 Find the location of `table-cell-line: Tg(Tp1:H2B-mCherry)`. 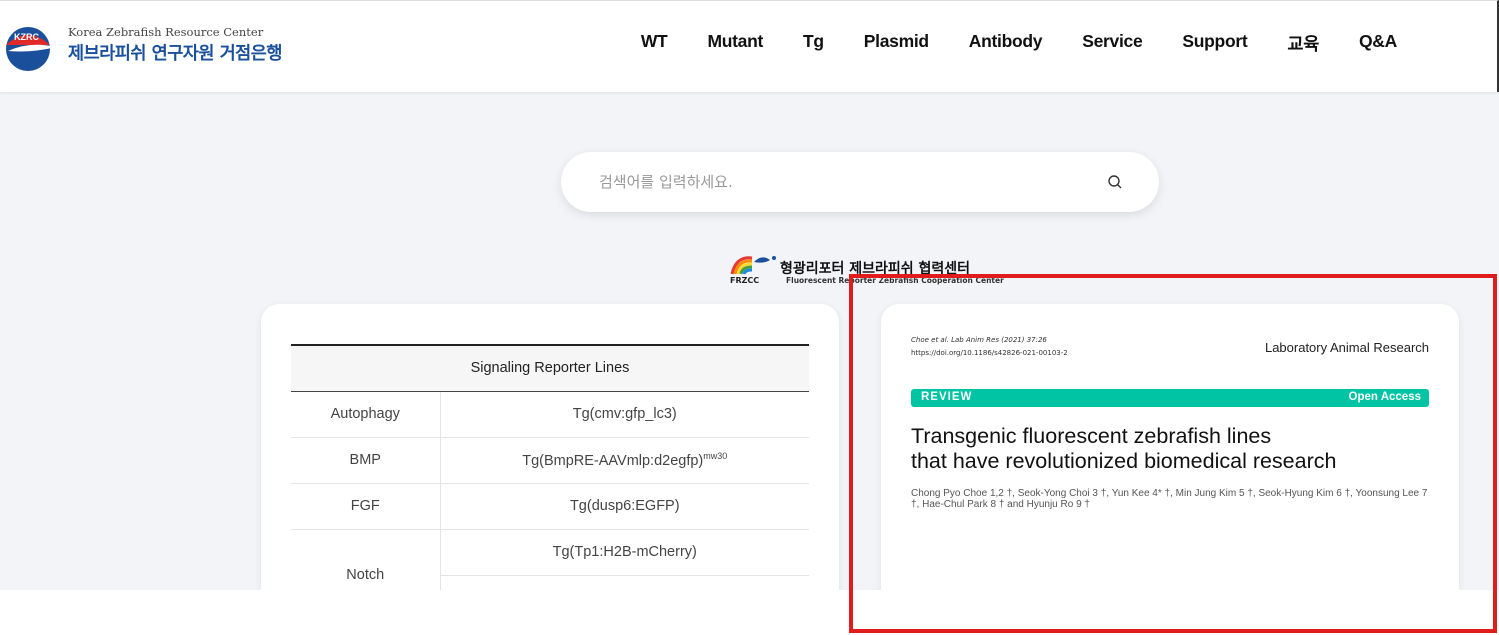

table-cell-line: Tg(Tp1:H2B-mCherry) is located at coordinates (624, 552).